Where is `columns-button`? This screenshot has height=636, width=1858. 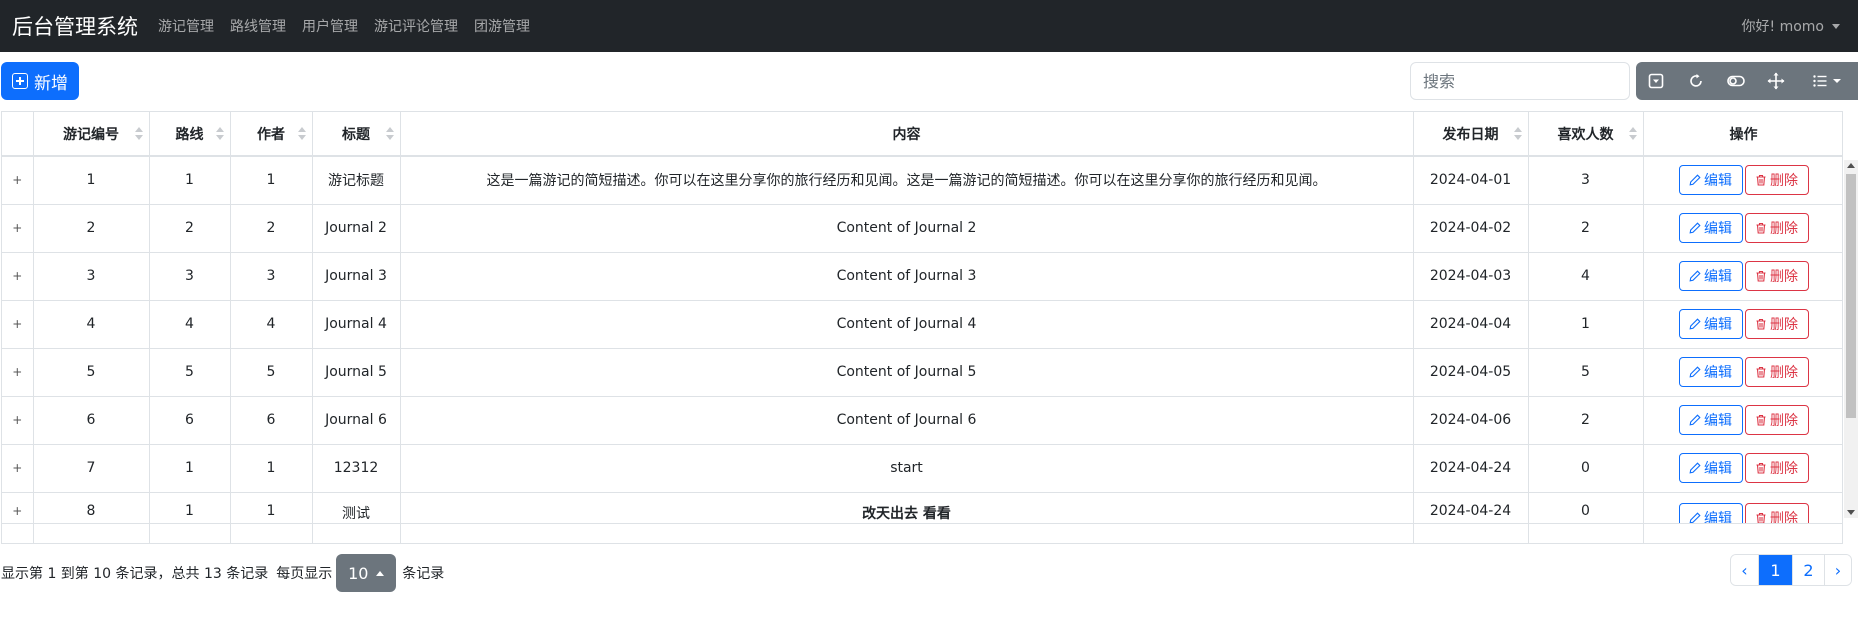
columns-button is located at coordinates (1827, 81).